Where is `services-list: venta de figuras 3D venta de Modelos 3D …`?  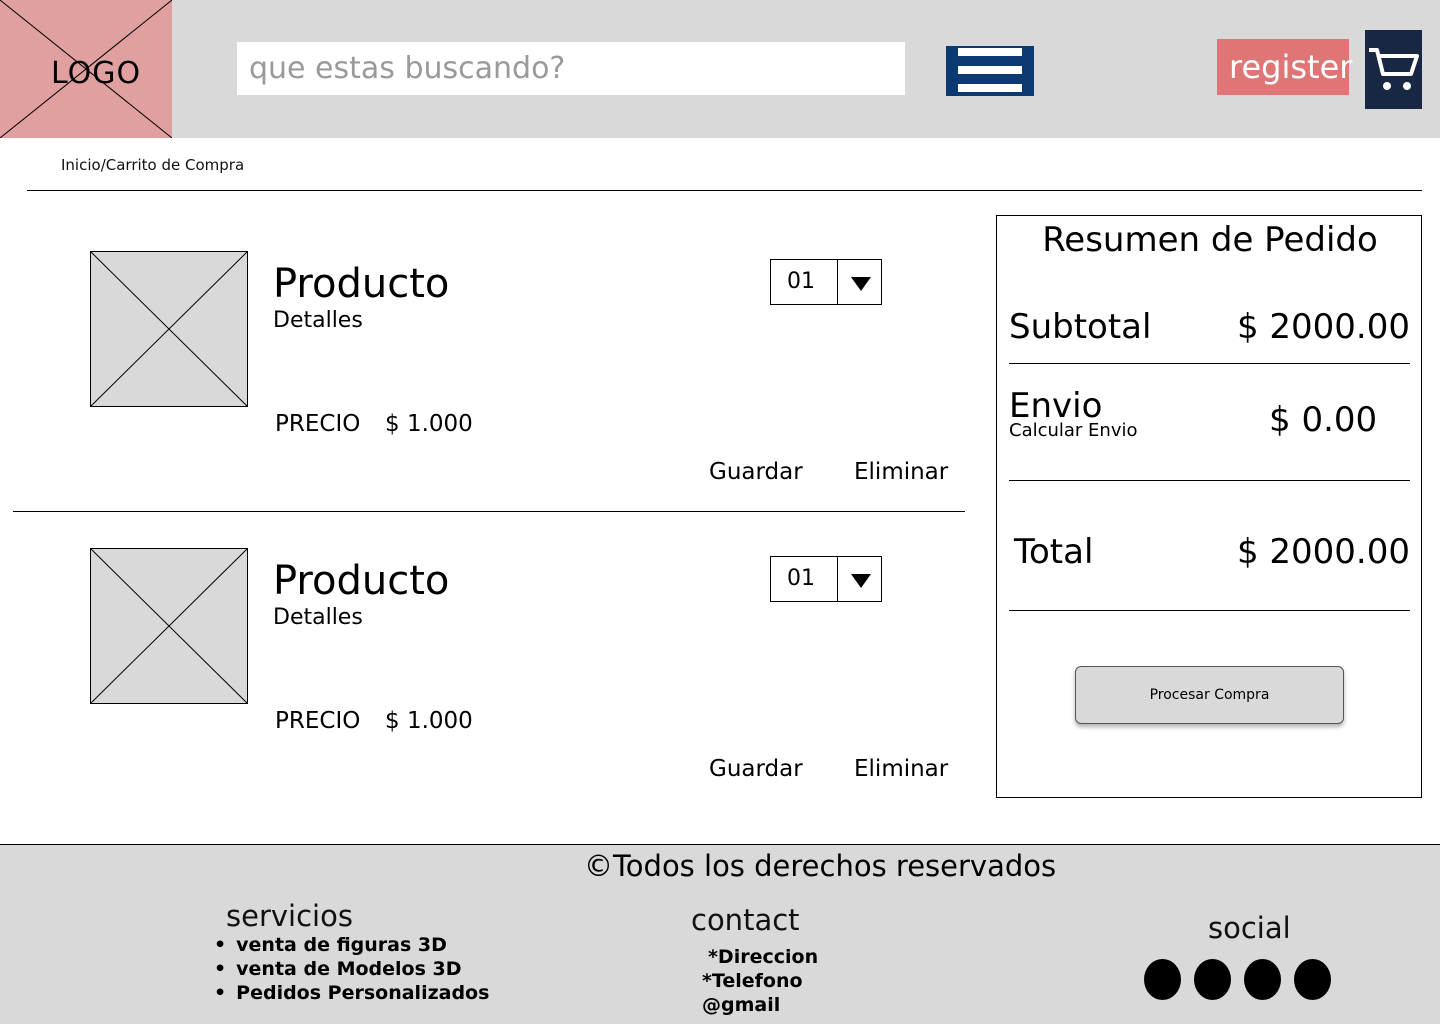
services-list: venta de figuras 3D venta de Modelos 3D … is located at coordinates (351, 969).